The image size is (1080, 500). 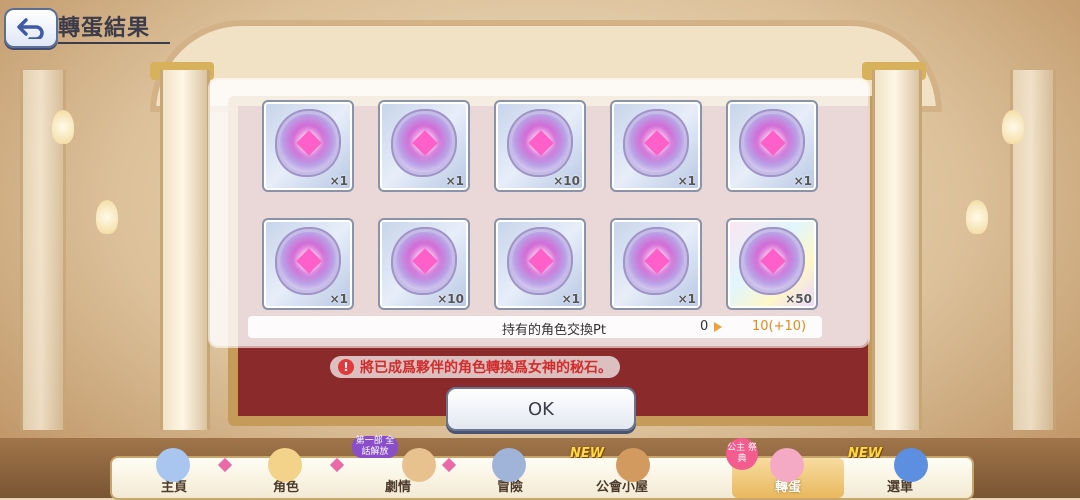 I want to click on arrow-right-icon, so click(x=718, y=327).